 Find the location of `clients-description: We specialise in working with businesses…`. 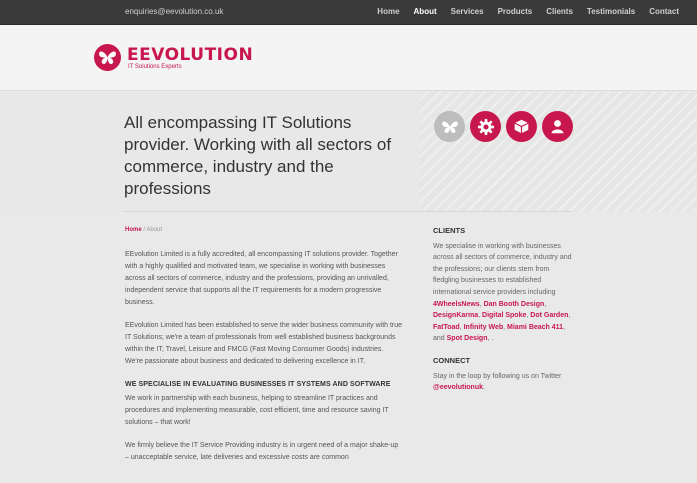

clients-description: We specialise in working with businesses… is located at coordinates (502, 269).